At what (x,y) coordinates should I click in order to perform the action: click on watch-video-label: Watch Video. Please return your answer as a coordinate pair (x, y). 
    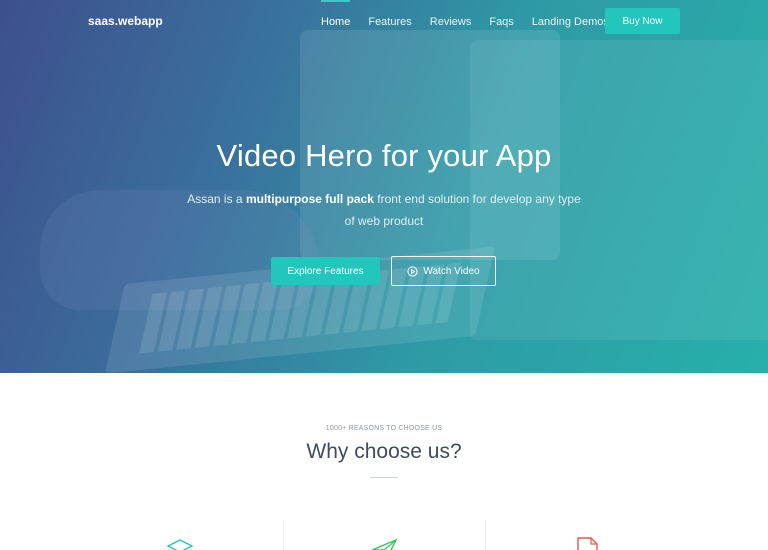
    Looking at the image, I should click on (451, 271).